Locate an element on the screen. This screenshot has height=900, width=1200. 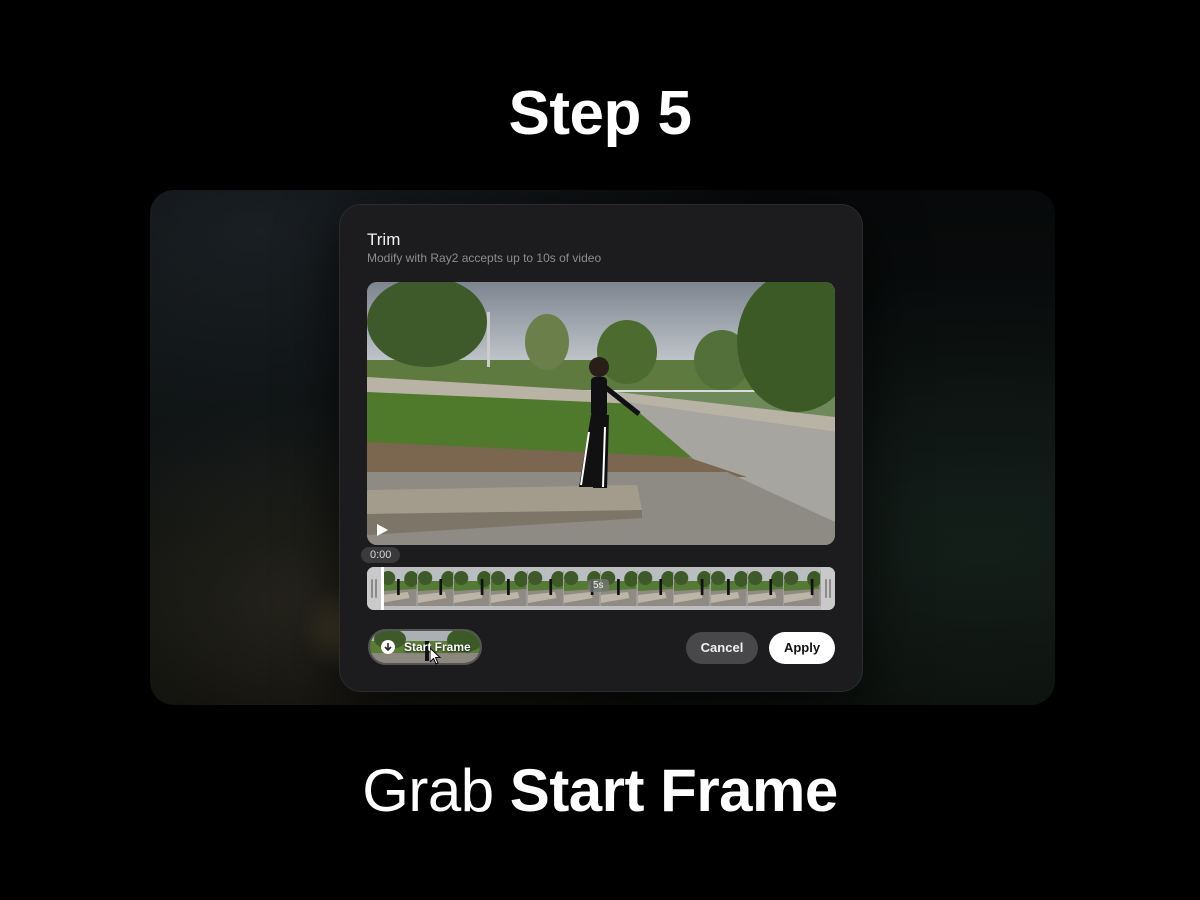
trim-handle-right is located at coordinates (828, 588).